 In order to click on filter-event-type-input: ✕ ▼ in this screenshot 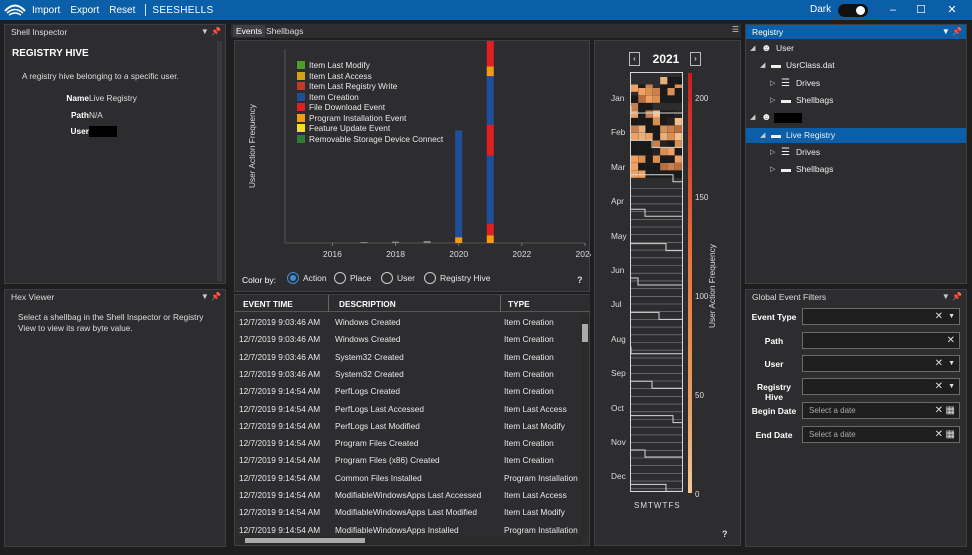, I will do `click(881, 316)`.